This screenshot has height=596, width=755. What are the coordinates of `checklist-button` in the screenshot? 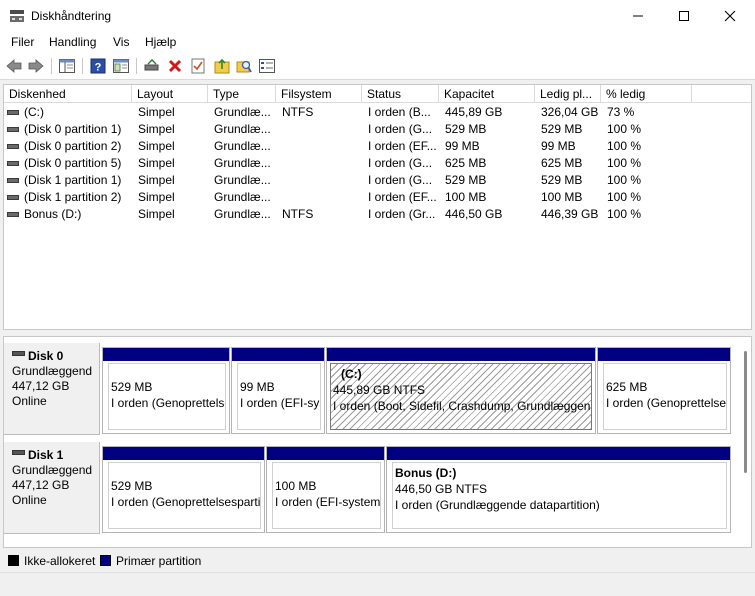 It's located at (198, 66).